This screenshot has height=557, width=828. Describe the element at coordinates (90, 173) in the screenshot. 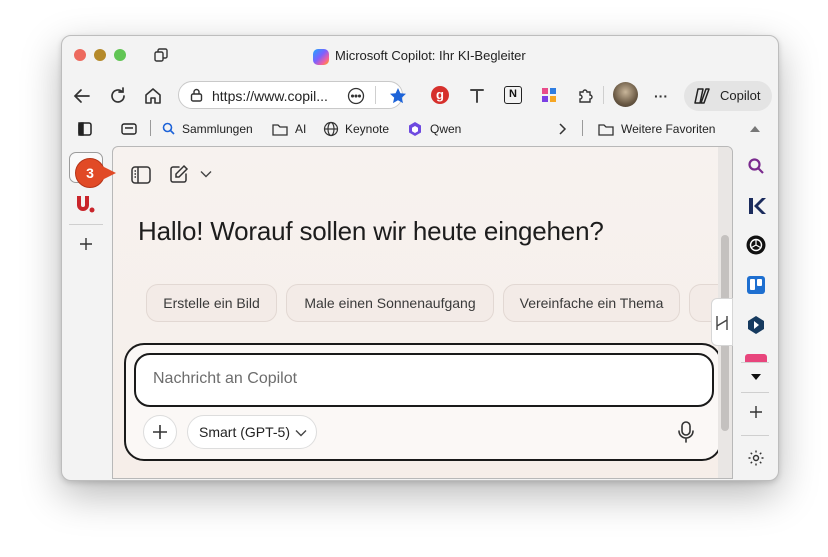

I see `step-annotation-badge: 3` at that location.